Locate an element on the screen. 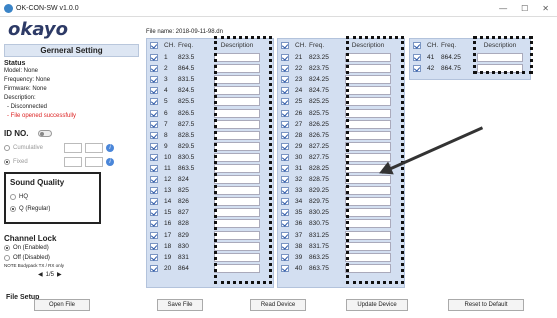  next-page-icon: ▶ is located at coordinates (59, 274).